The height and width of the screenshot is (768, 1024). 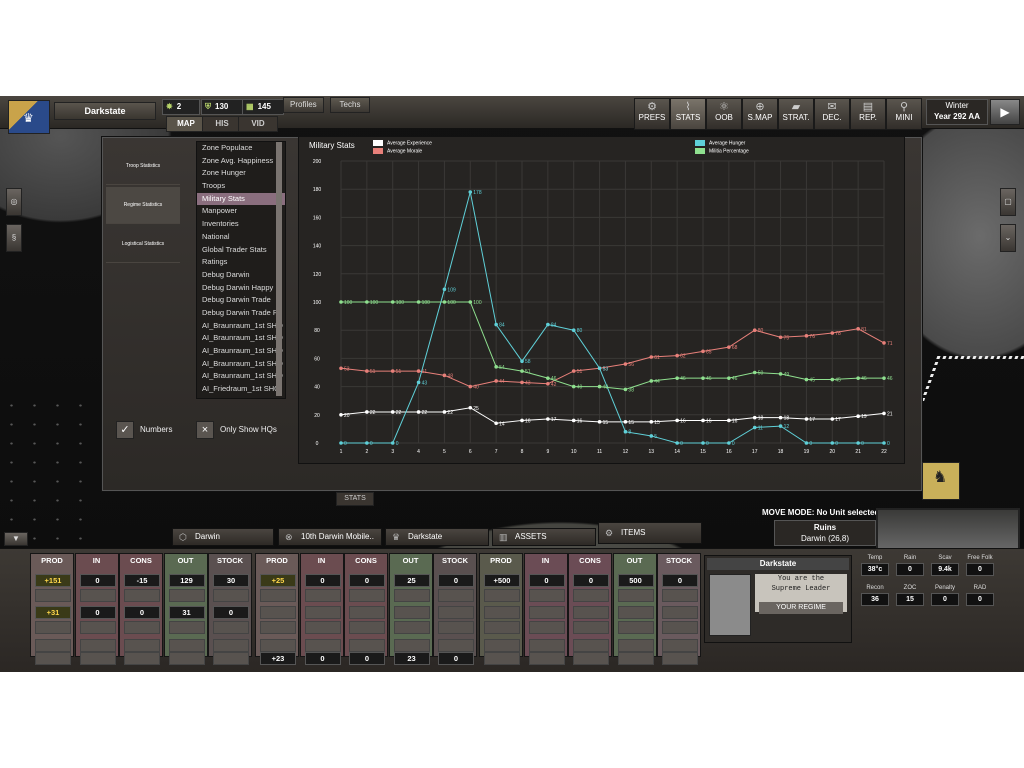 What do you see at coordinates (941, 481) in the screenshot?
I see `unit-counter: ♞` at bounding box center [941, 481].